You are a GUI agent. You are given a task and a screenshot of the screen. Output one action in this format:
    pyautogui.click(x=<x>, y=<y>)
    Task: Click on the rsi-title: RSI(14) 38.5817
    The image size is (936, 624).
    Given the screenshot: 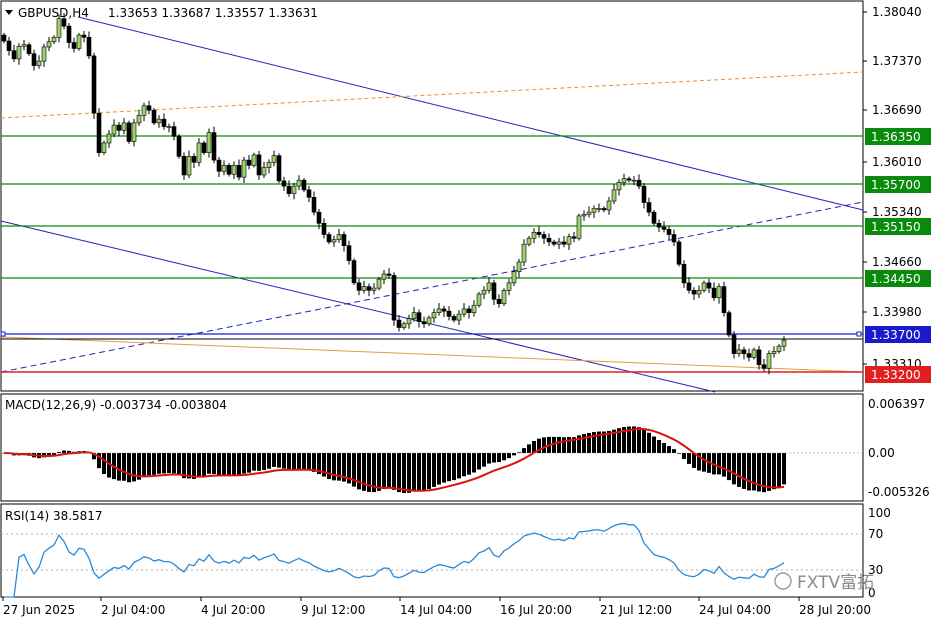 What is the action you would take?
    pyautogui.click(x=54, y=516)
    